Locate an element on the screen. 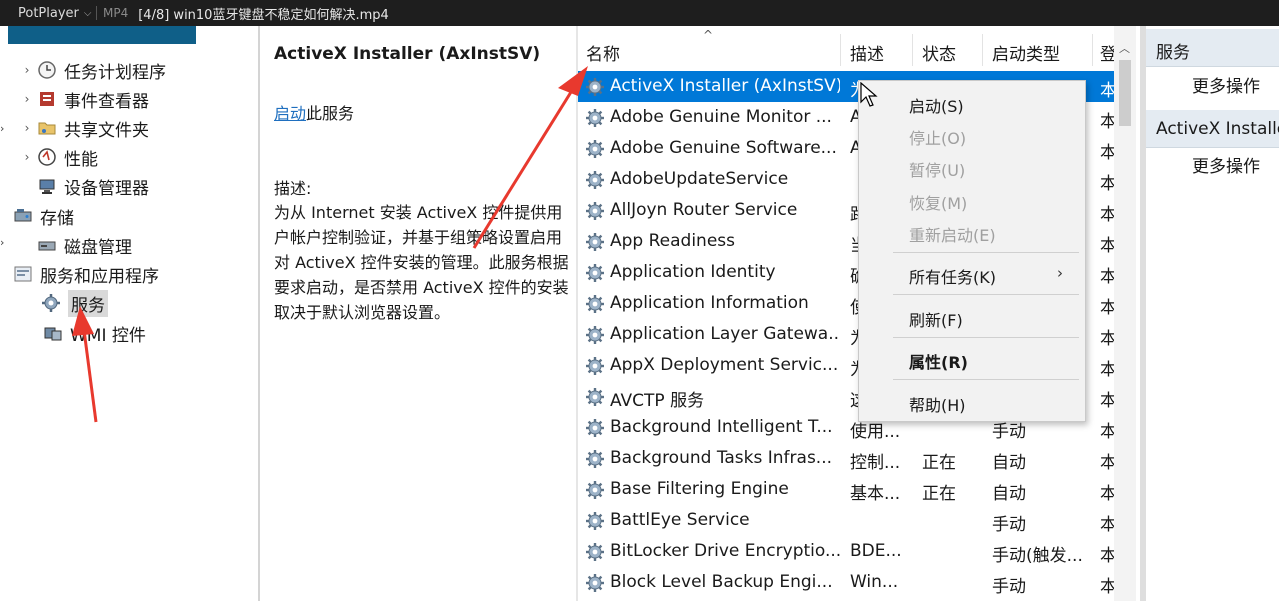 This screenshot has width=1279, height=601. service-row: Block Level Backup Engi... Win... 手动 本 is located at coordinates (846, 582).